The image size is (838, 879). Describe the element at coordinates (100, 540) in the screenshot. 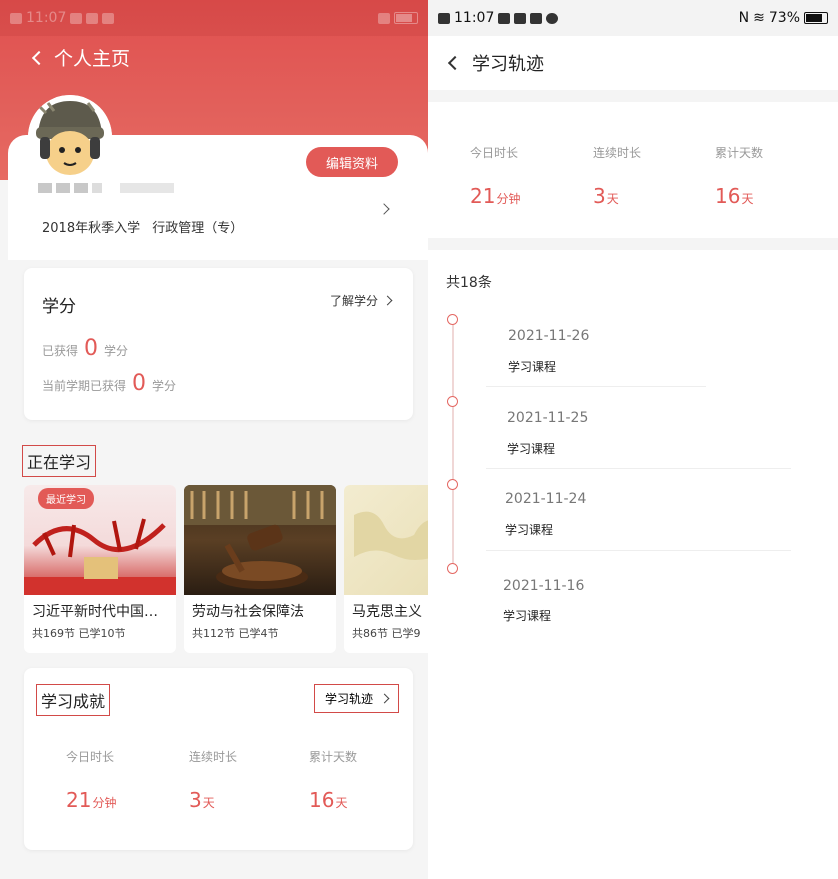

I see `course-thumbnail: 最近学习` at that location.